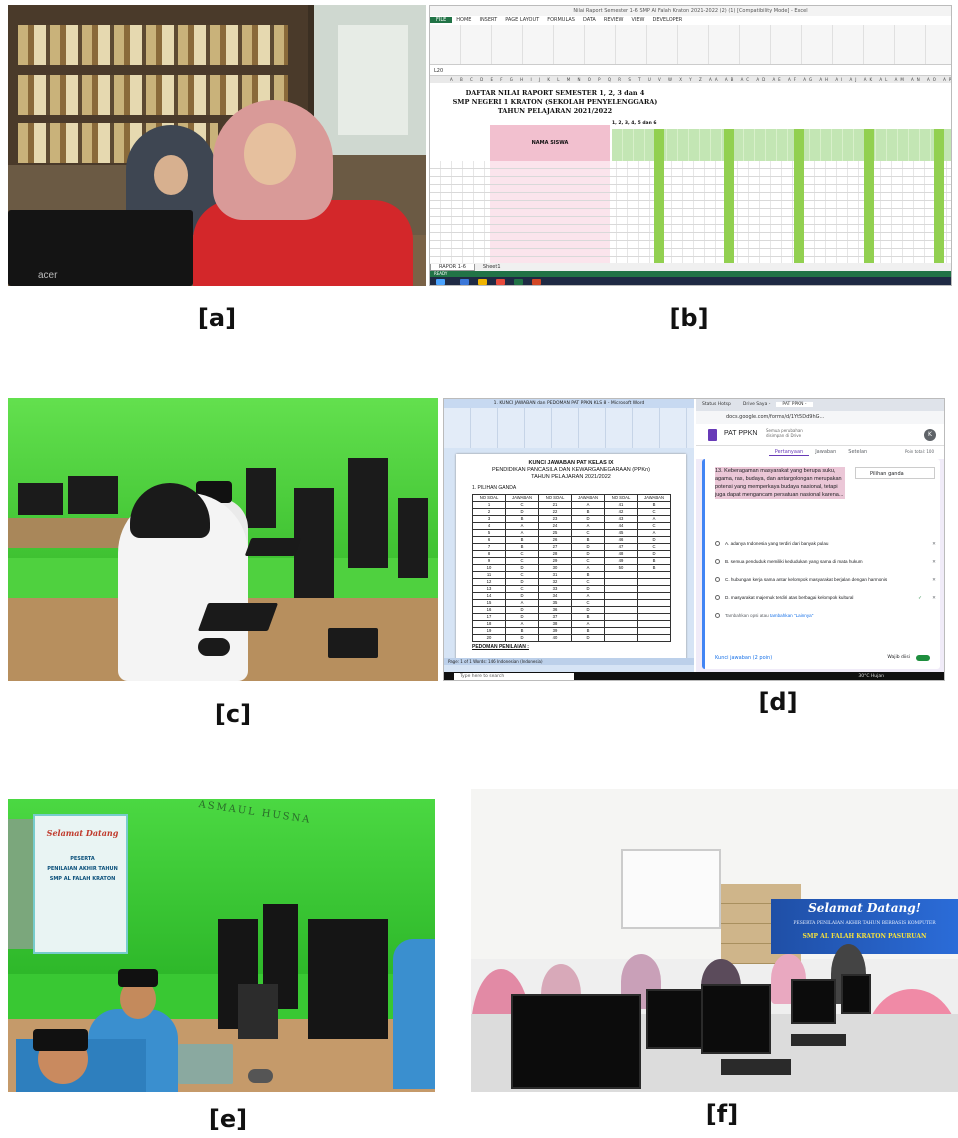 This screenshot has height=1138, width=958. What do you see at coordinates (569, 428) in the screenshot?
I see `word-ribbon` at bounding box center [569, 428].